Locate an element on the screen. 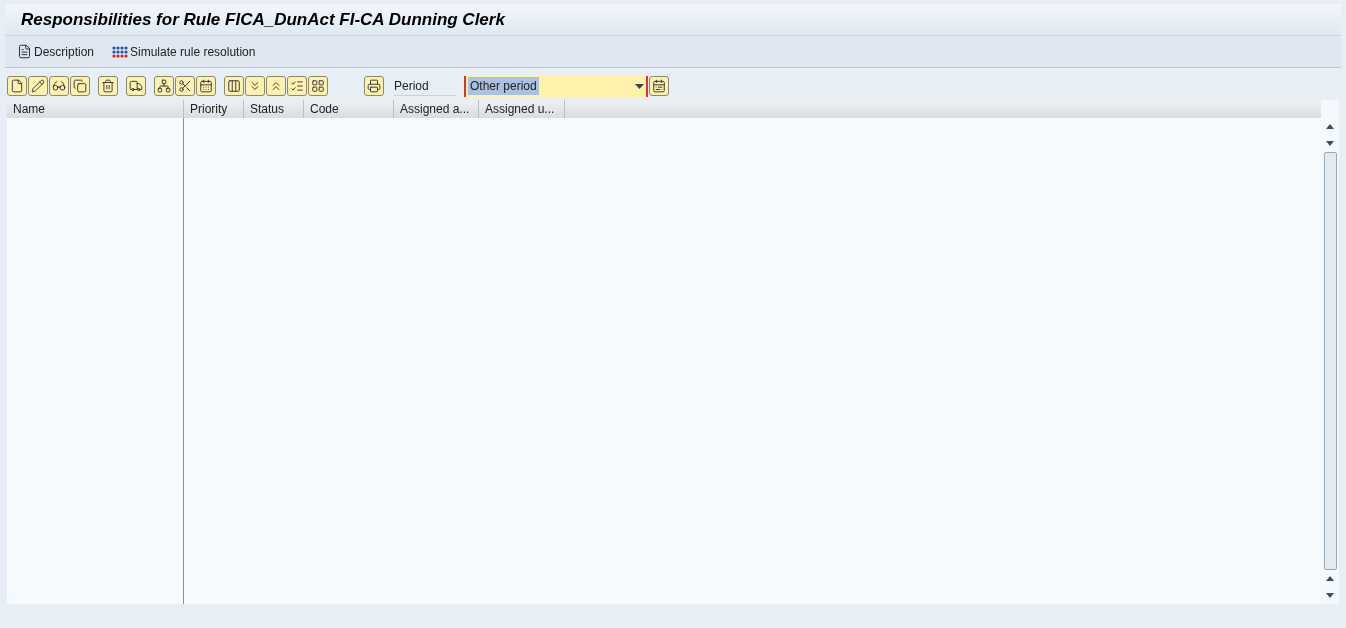 Image resolution: width=1346 pixels, height=628 pixels. pencil-icon is located at coordinates (38, 86).